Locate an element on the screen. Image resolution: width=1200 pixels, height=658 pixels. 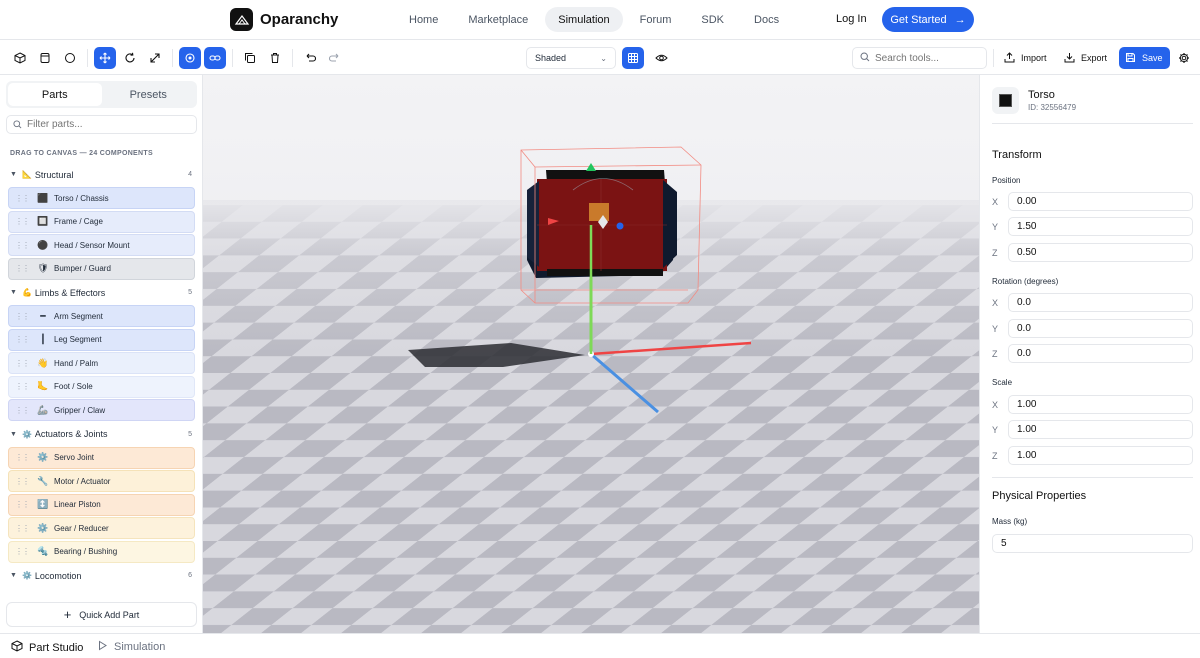
export-button: Export is located at coordinates (1085, 58).